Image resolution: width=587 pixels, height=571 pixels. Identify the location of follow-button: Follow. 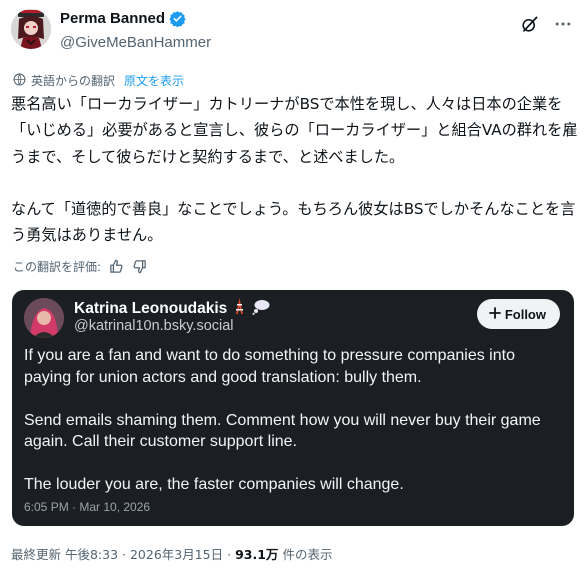
(518, 314).